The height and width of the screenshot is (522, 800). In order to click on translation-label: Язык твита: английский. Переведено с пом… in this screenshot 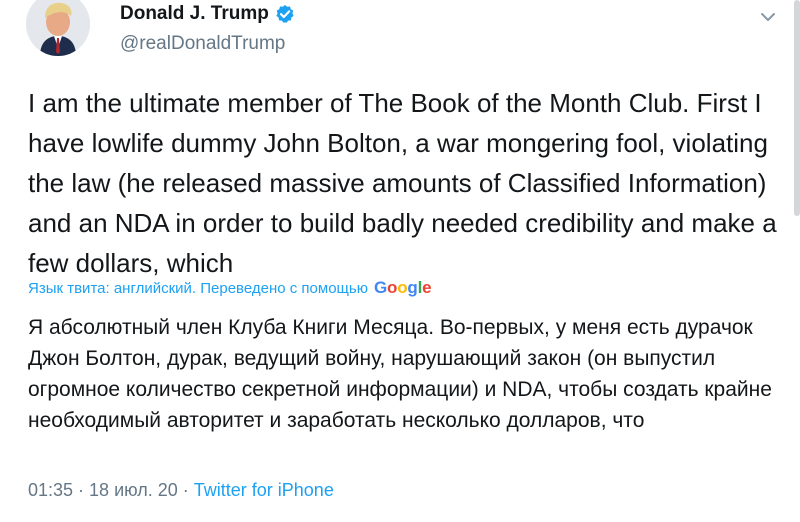, I will do `click(198, 288)`.